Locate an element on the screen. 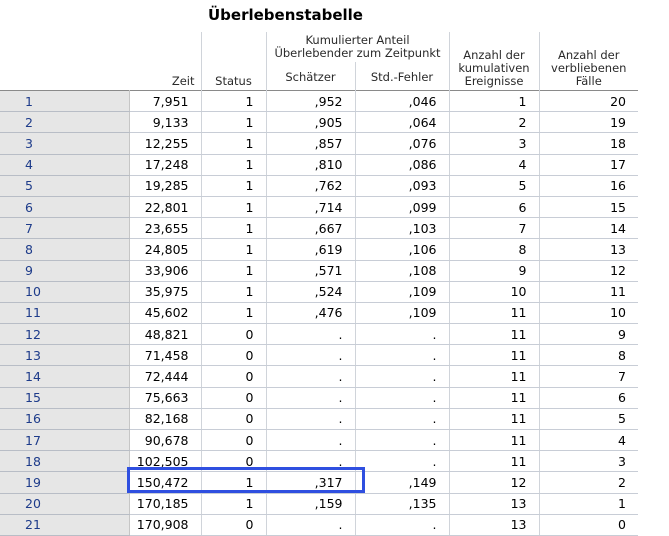  cell-schaetzer: ,810 is located at coordinates (311, 165).